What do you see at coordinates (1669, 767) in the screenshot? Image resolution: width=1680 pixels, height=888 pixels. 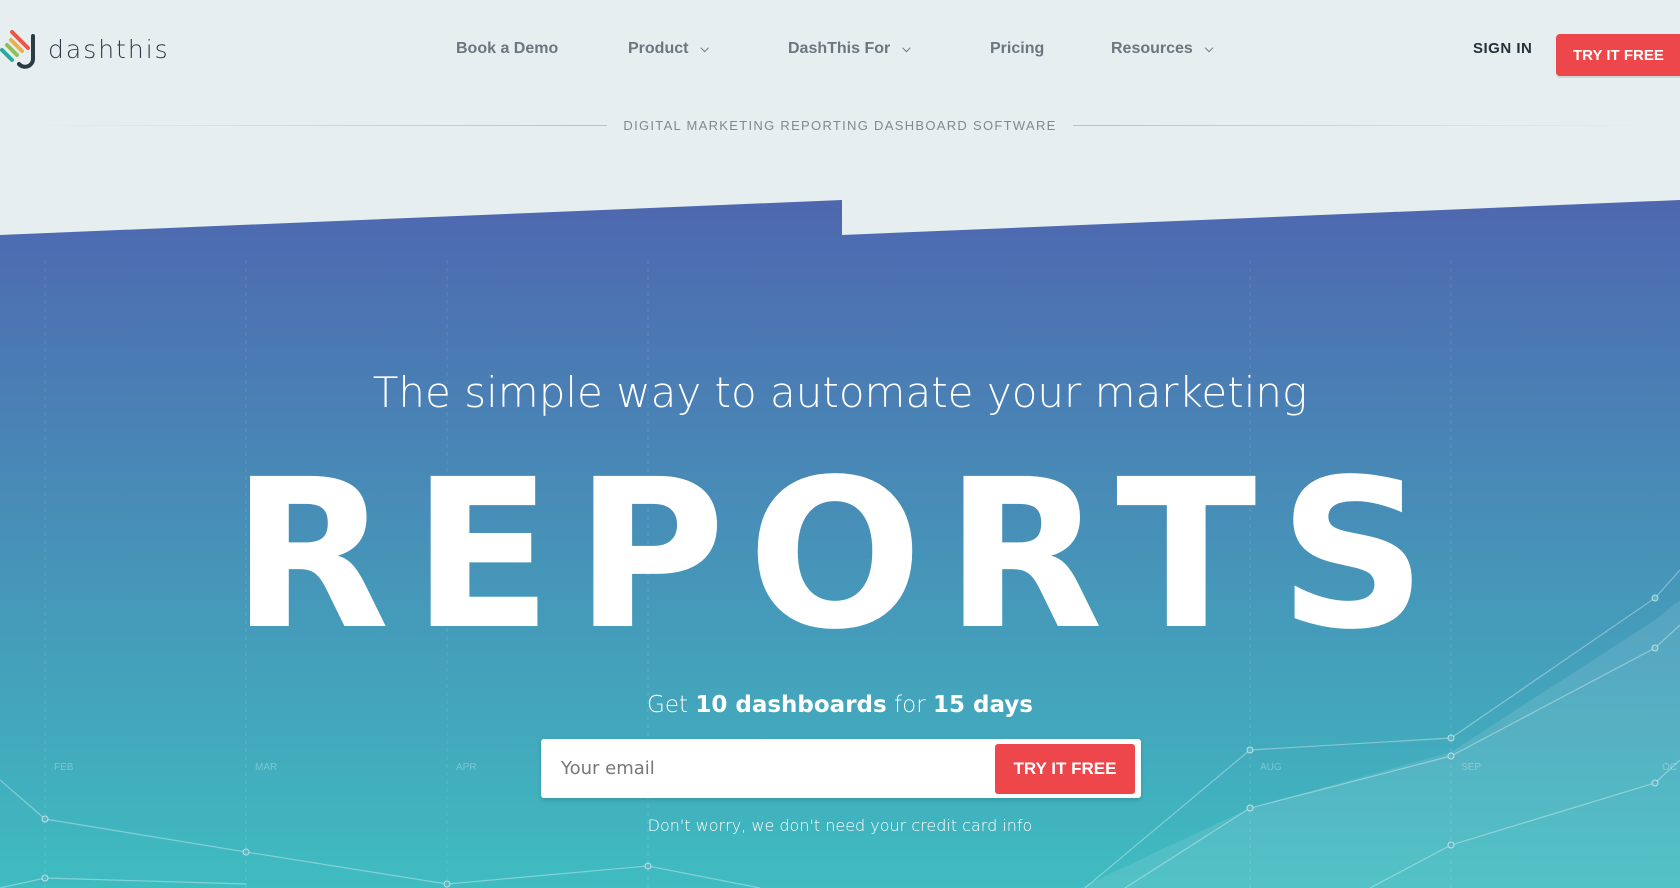 I see `chart-month-label: OC` at bounding box center [1669, 767].